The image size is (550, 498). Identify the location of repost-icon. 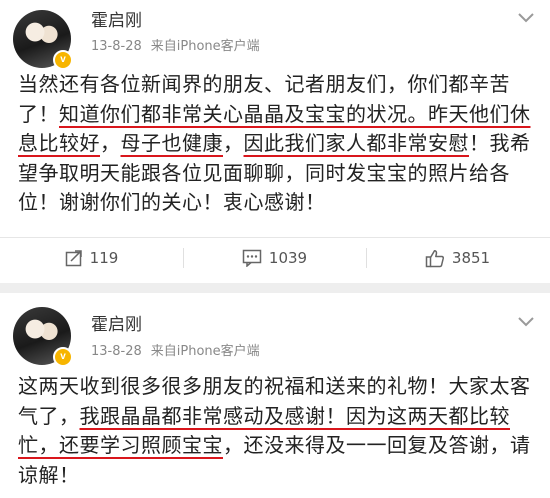
(73, 258).